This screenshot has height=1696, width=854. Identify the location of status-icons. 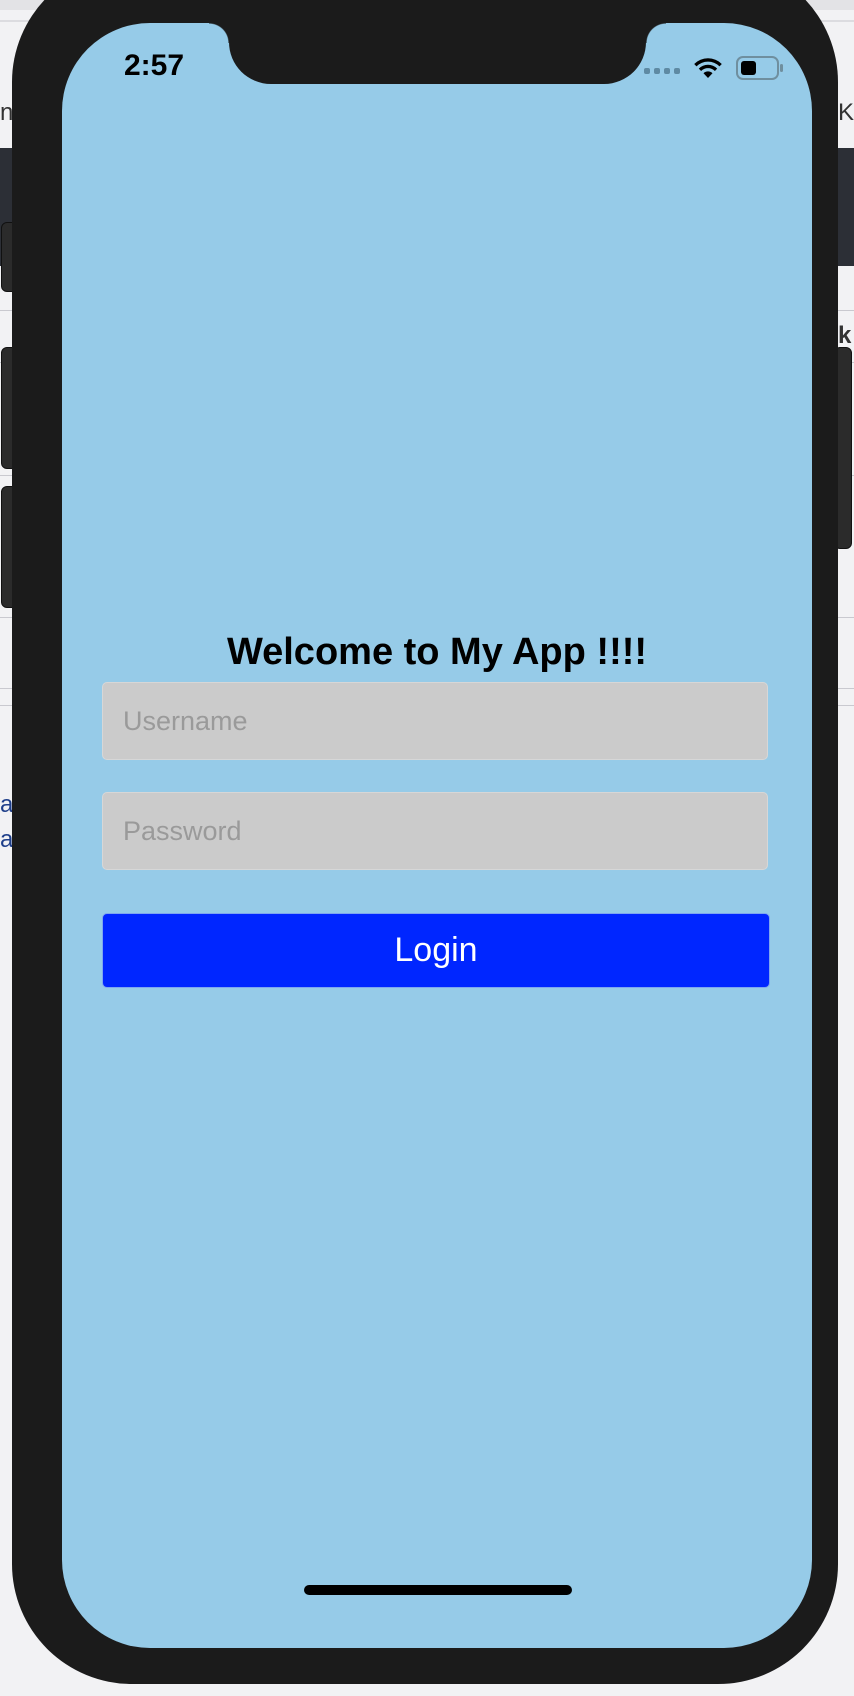
(714, 68).